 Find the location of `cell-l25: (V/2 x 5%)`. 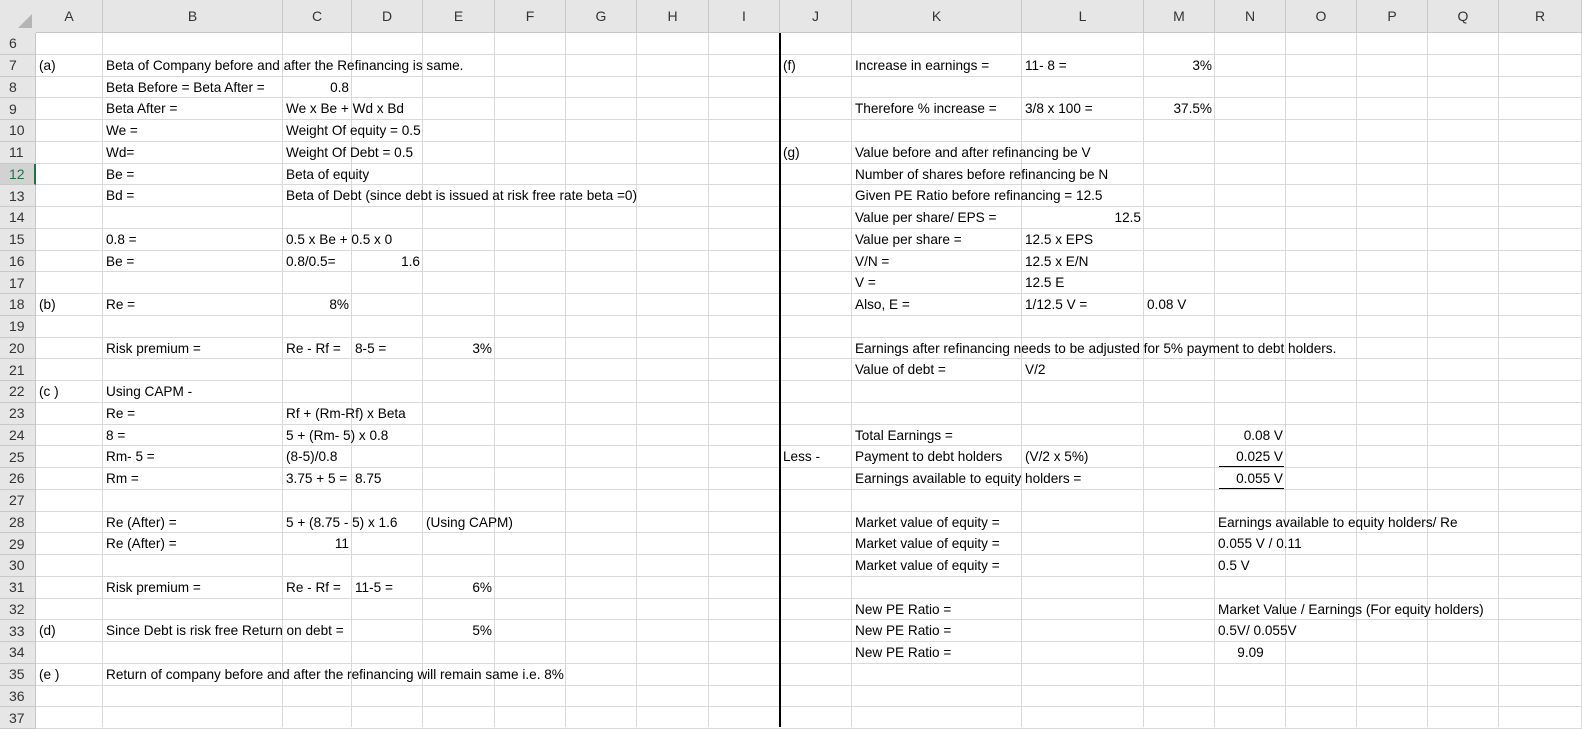

cell-l25: (V/2 x 5%) is located at coordinates (1056, 457).